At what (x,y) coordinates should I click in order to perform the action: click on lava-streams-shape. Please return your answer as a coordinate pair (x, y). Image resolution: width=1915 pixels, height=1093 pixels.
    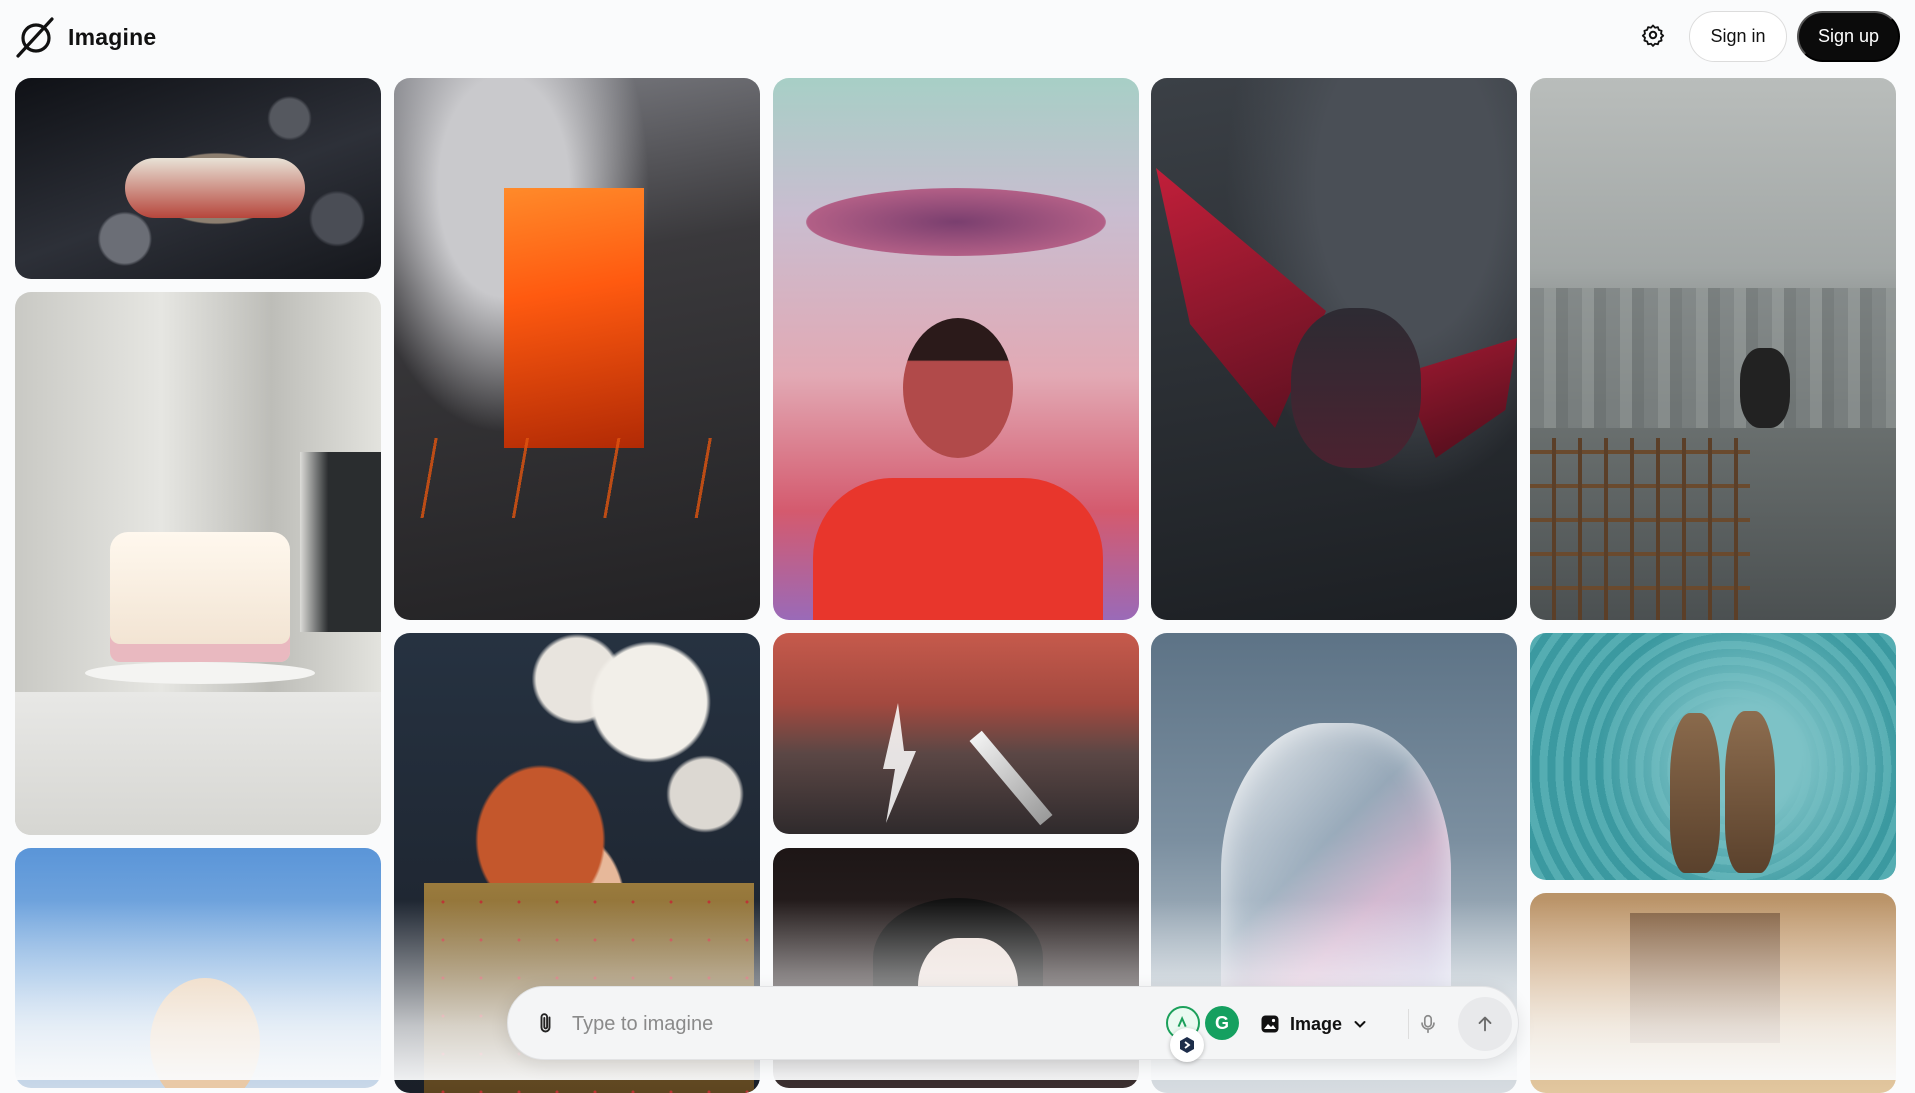
    Looking at the image, I should click on (577, 478).